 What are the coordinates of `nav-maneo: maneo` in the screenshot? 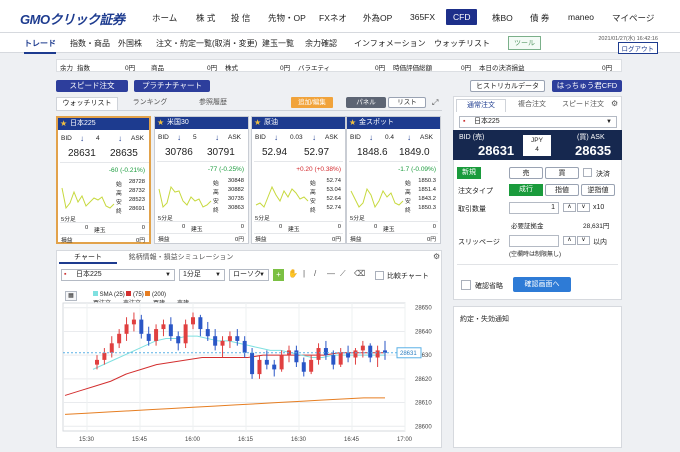 It's located at (581, 17).